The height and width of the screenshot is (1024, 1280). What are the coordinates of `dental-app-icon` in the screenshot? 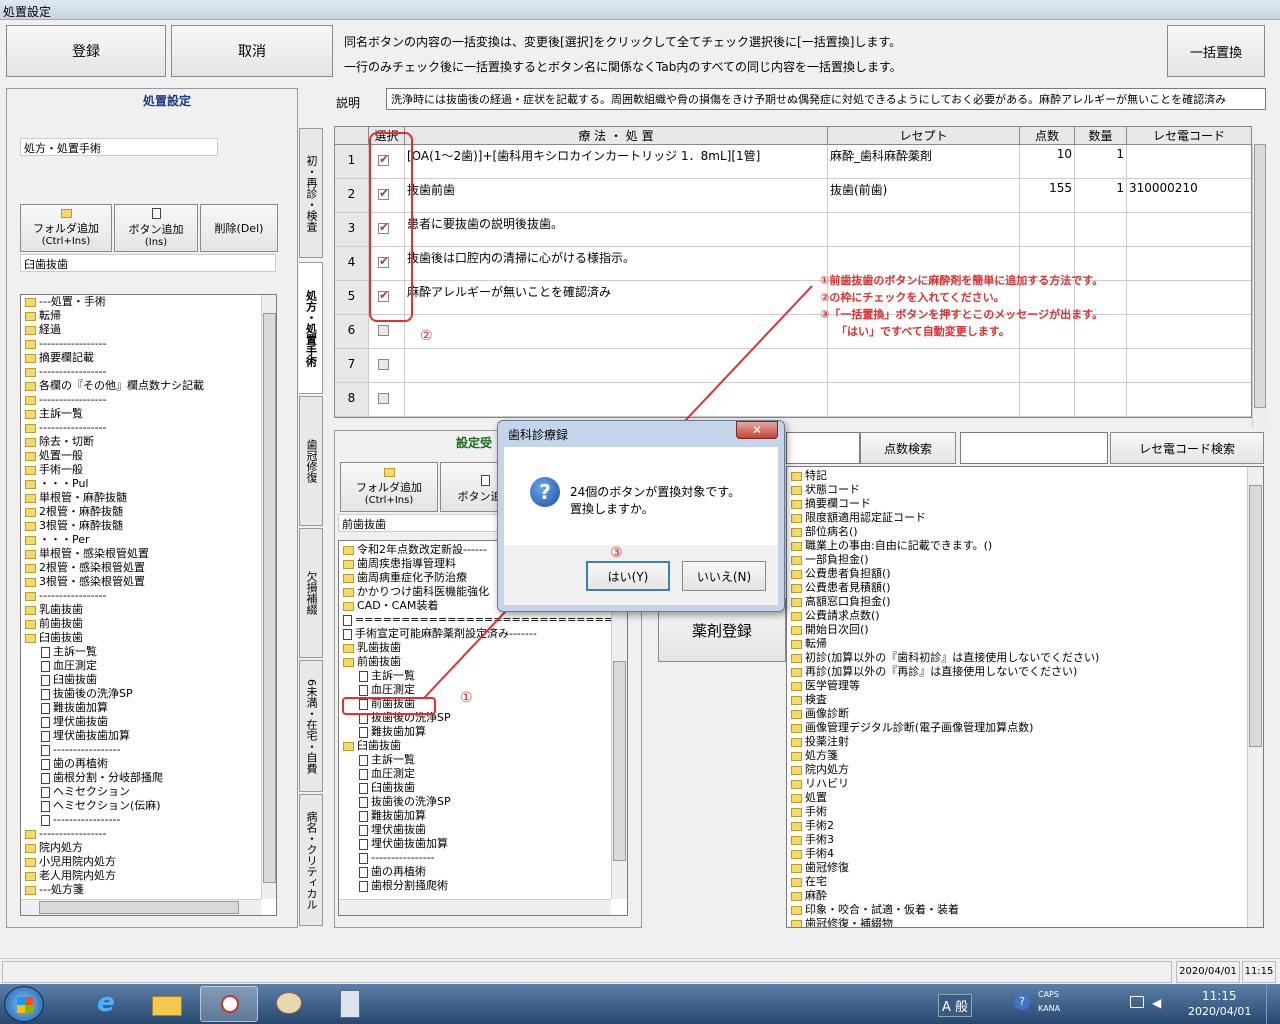 It's located at (229, 1004).